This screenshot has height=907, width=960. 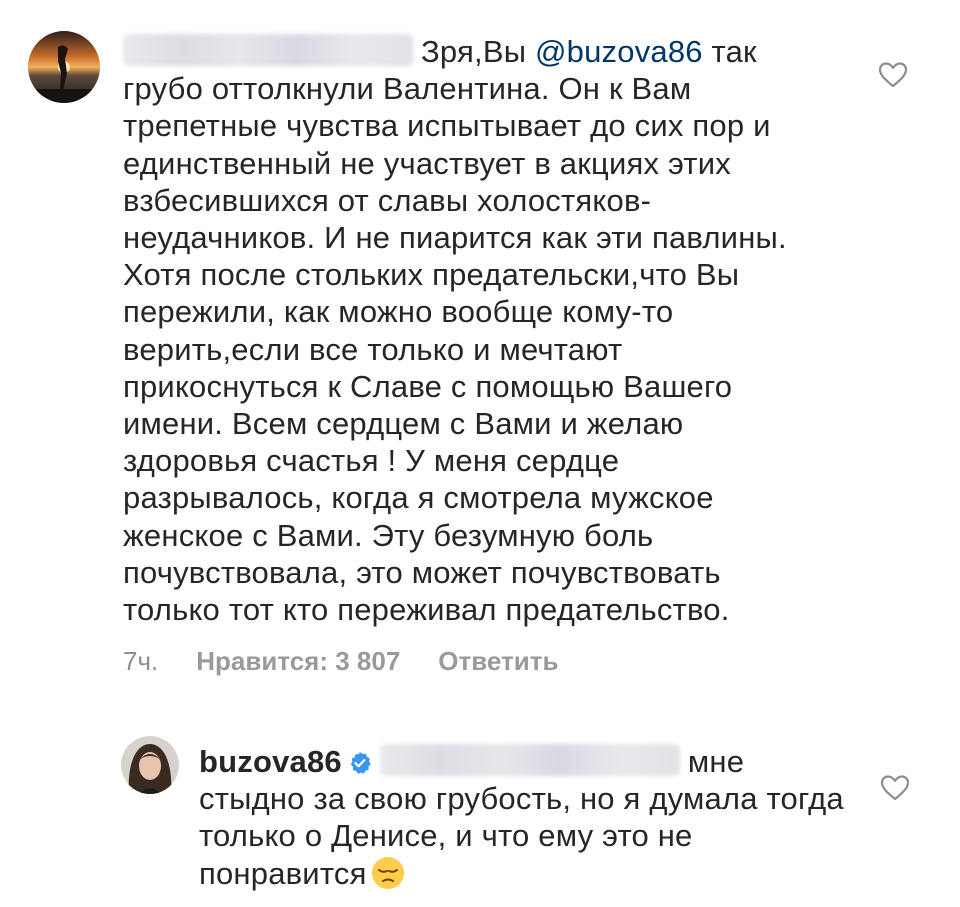 I want to click on comment-meta: 7ч. Нравится: 3 807 Ответить, so click(x=340, y=661).